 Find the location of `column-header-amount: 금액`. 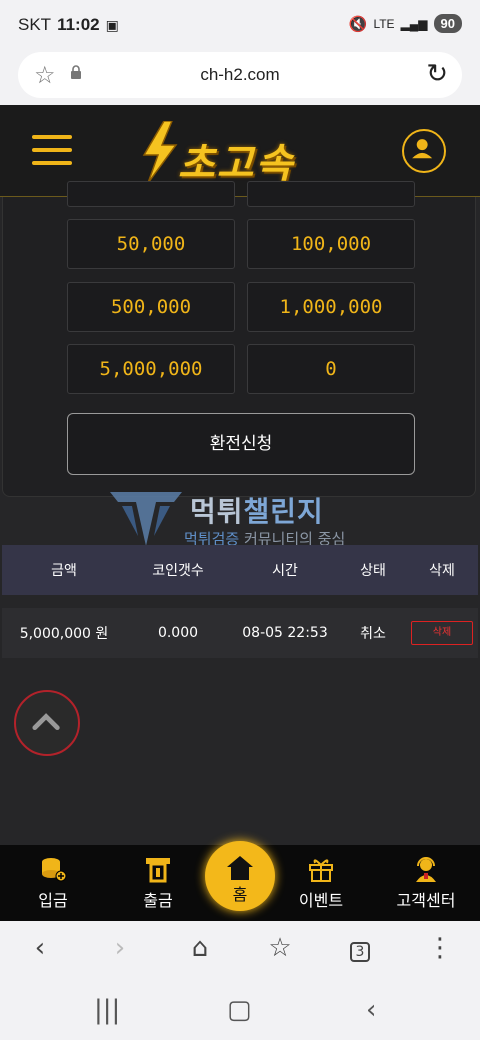

column-header-amount: 금액 is located at coordinates (64, 571).